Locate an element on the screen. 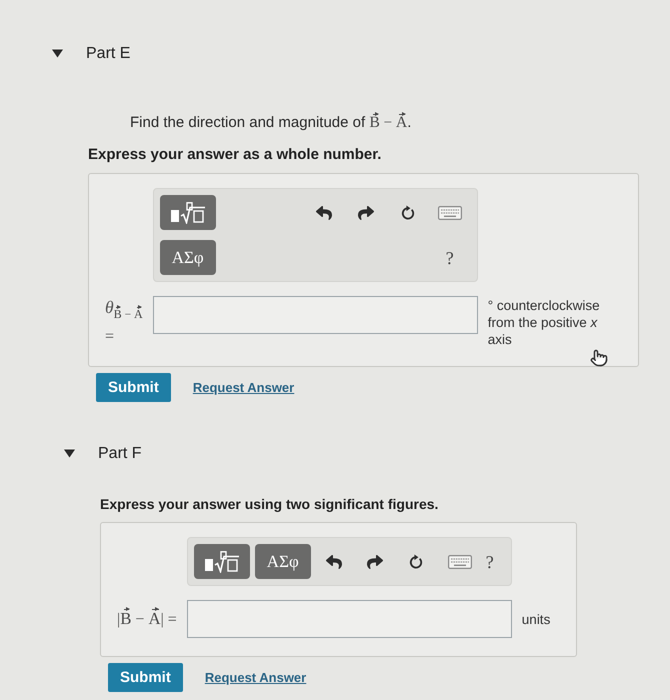 This screenshot has height=700, width=670. part-title: Part F is located at coordinates (120, 453).